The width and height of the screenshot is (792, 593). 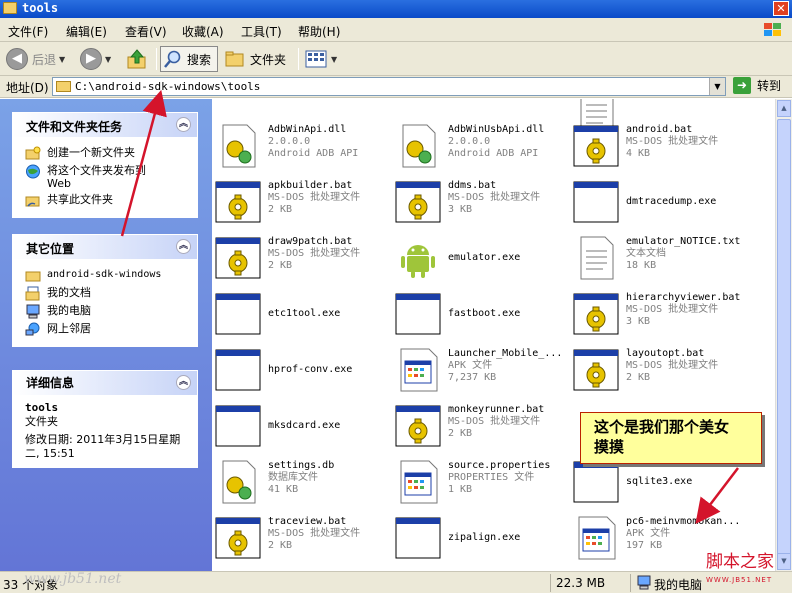 I want to click on address-dropdown-button: ▼, so click(x=717, y=86).